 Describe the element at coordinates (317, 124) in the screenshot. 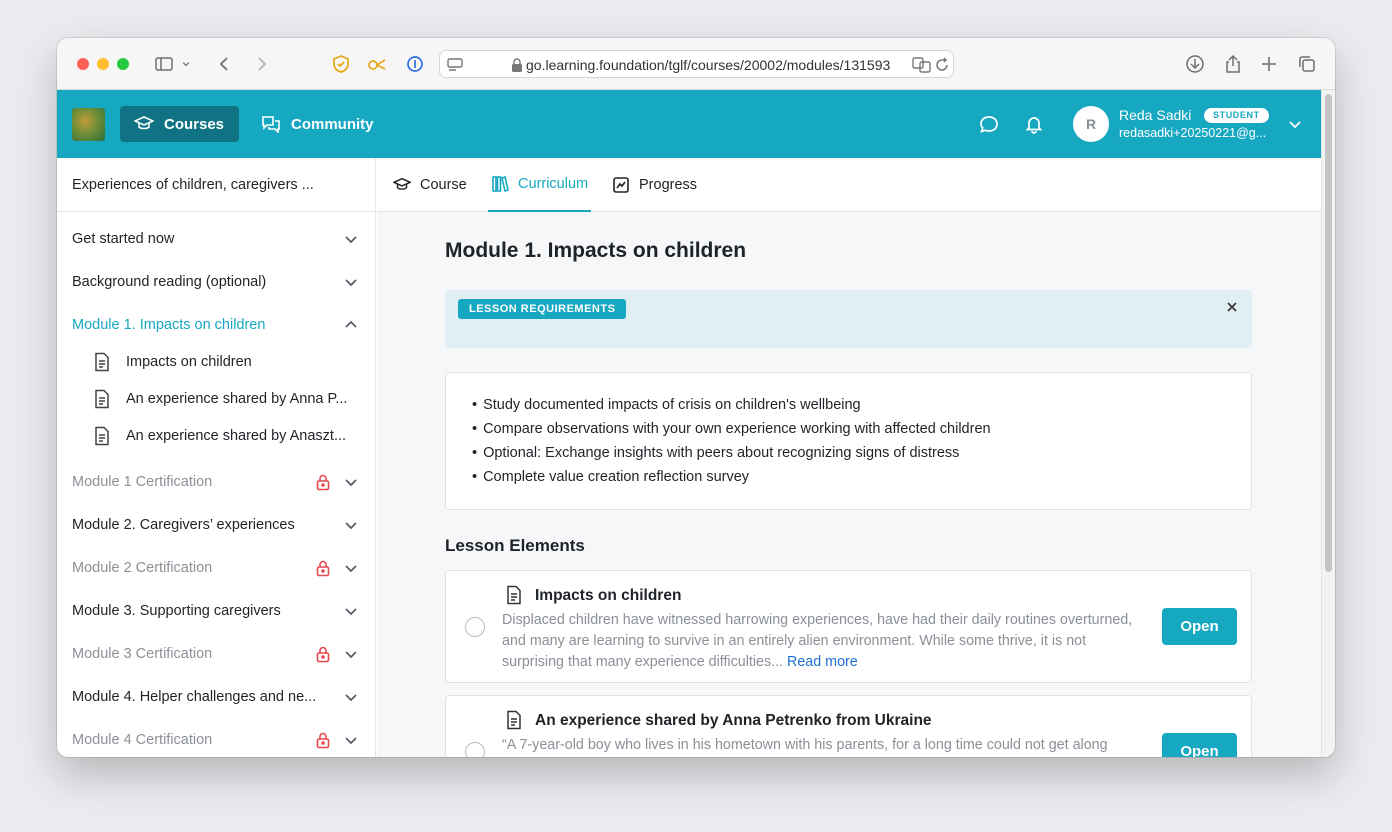

I see `nav-community-button: Community` at that location.